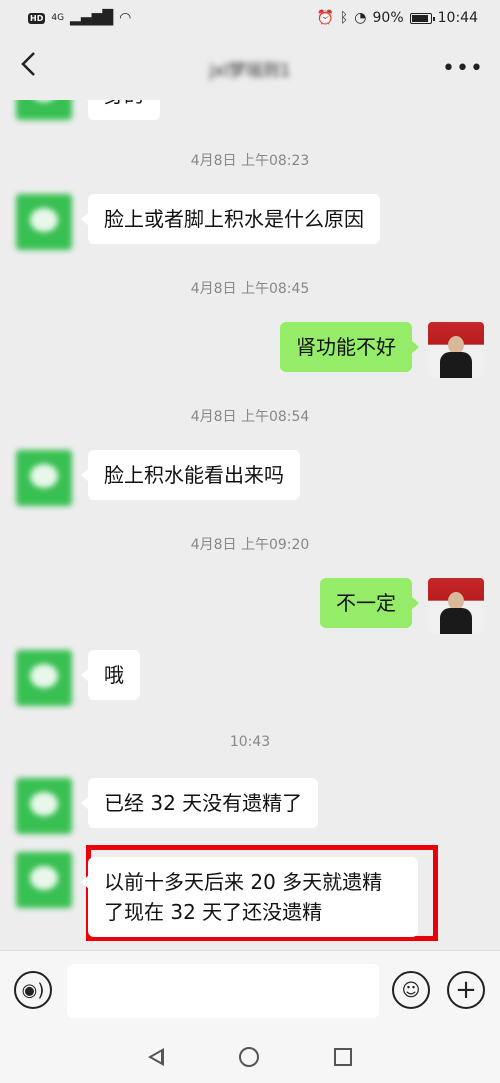 This screenshot has height=1083, width=500. What do you see at coordinates (250, 545) in the screenshot?
I see `timestamp: 4月8日 上午09:20` at bounding box center [250, 545].